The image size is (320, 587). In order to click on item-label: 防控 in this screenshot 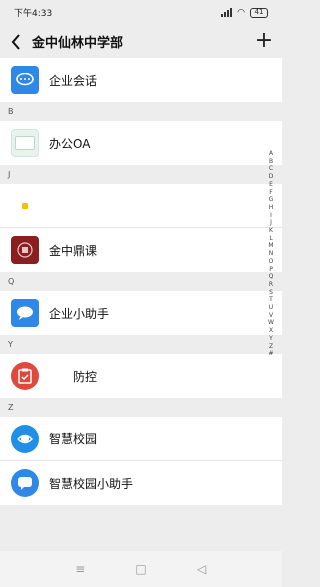, I will do `click(85, 376)`.